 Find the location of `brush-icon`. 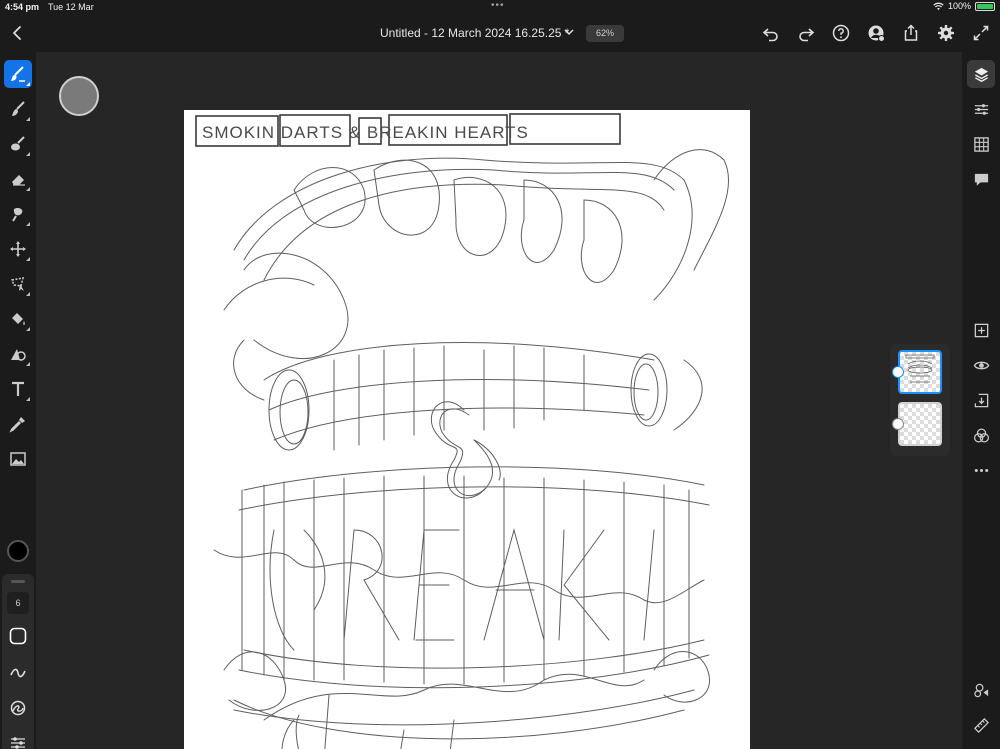

brush-icon is located at coordinates (18, 74).